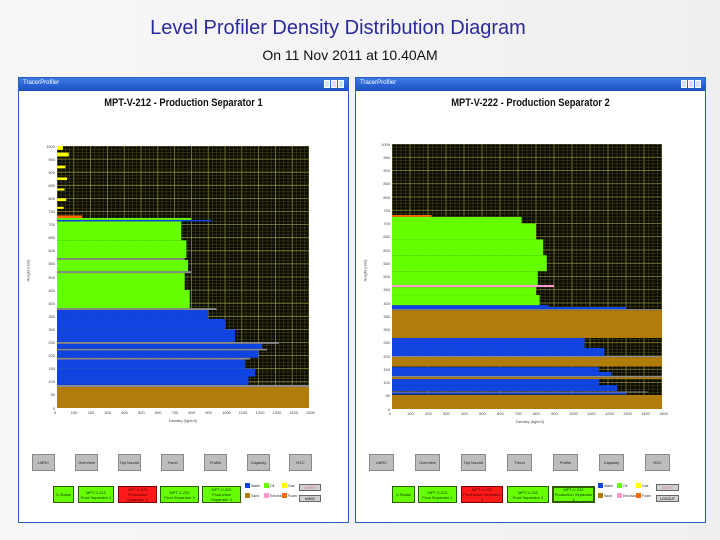 The width and height of the screenshot is (720, 540). What do you see at coordinates (464, 413) in the screenshot?
I see `x-tick-label: 400` at bounding box center [464, 413].